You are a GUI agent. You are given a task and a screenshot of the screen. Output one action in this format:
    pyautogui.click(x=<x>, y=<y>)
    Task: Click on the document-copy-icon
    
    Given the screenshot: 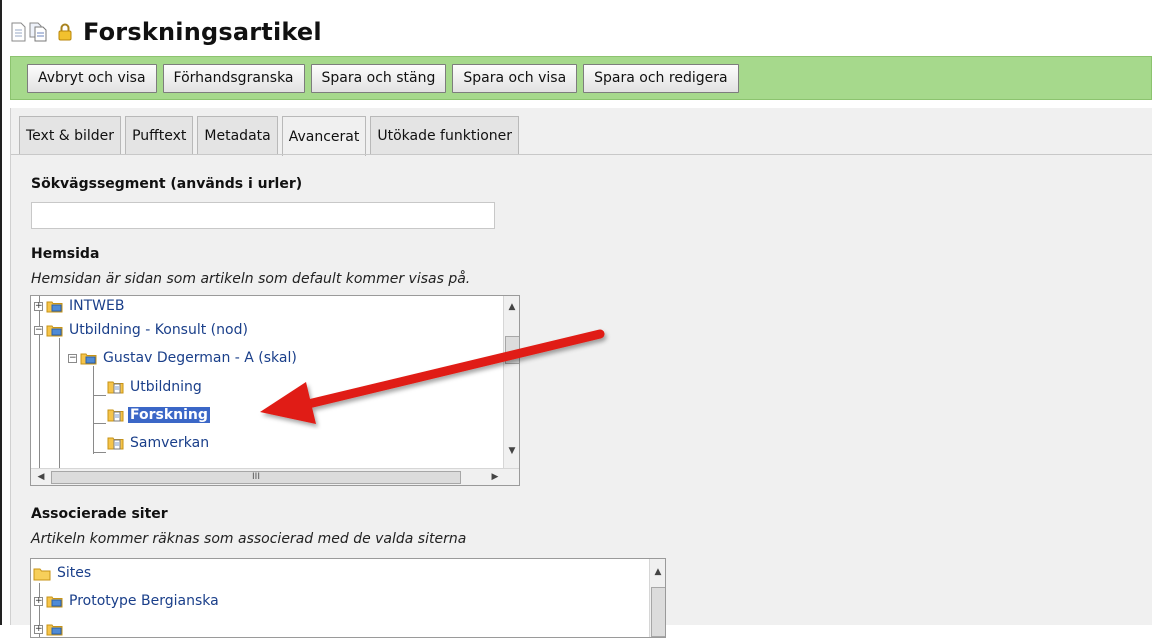 What is the action you would take?
    pyautogui.click(x=38, y=32)
    